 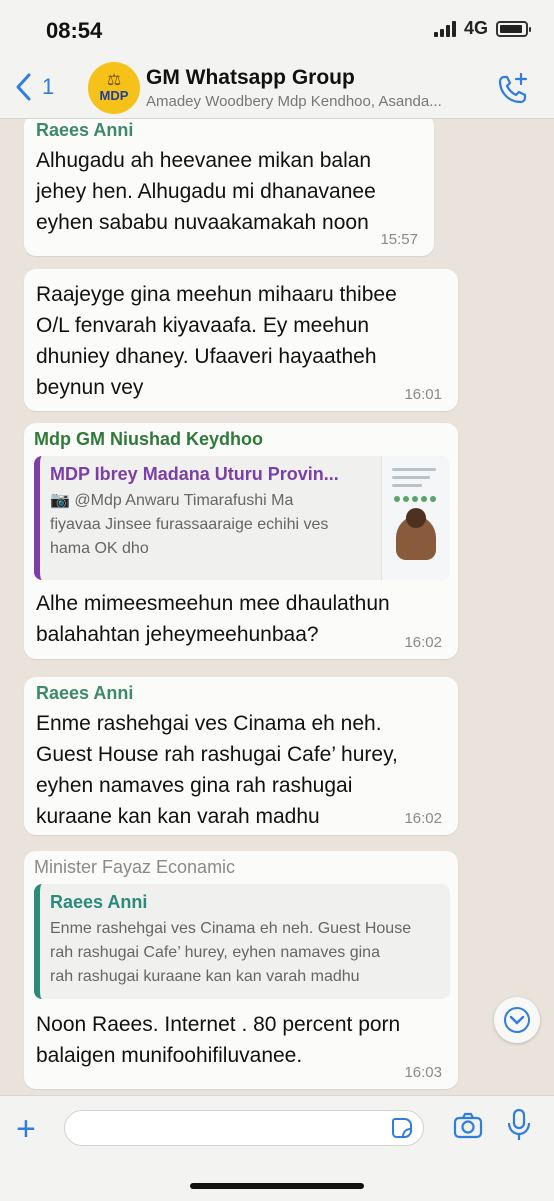 I want to click on message-line: Noon Raees. Internet . 80 percent porn, so click(x=218, y=1024).